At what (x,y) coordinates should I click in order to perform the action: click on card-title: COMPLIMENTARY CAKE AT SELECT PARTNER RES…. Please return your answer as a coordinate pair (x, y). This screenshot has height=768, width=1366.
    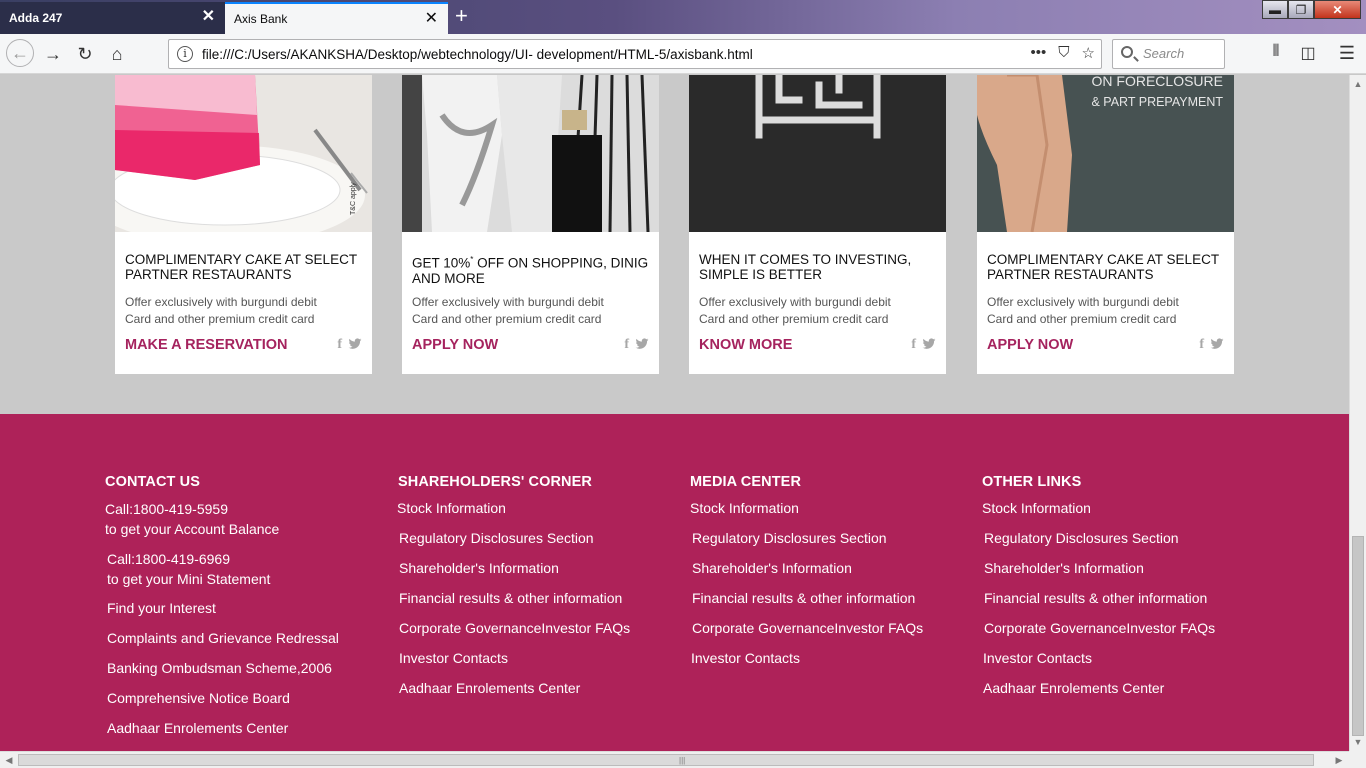
    Looking at the image, I should click on (1103, 267).